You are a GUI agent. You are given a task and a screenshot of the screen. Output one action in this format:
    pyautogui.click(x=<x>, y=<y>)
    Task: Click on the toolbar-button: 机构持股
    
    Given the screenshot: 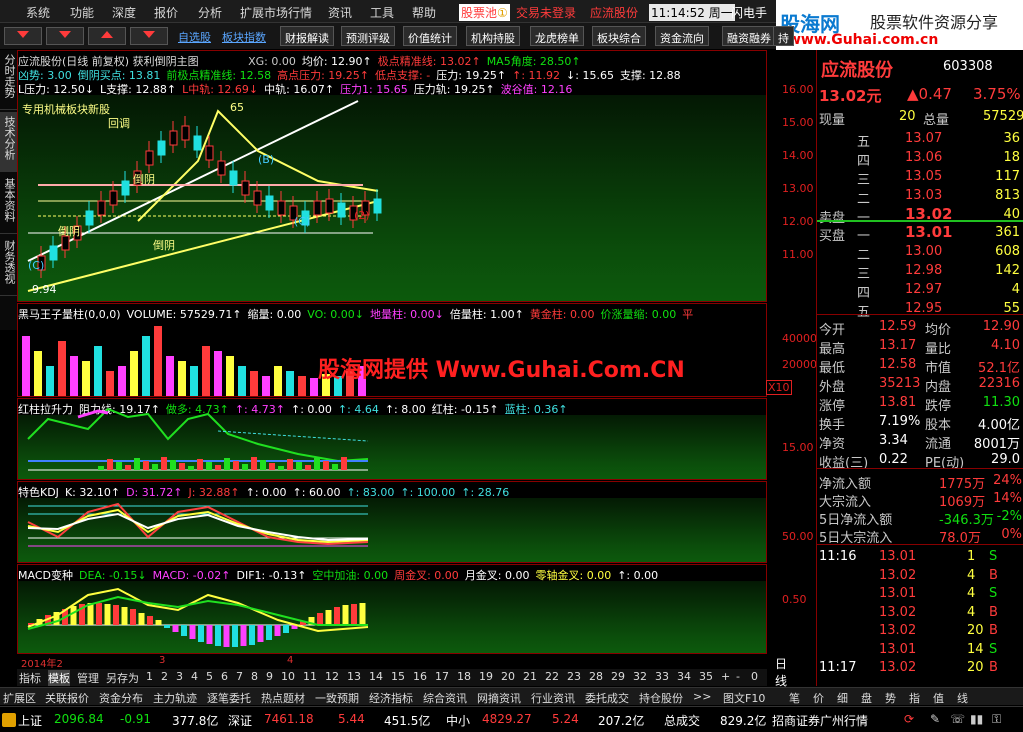 What is the action you would take?
    pyautogui.click(x=493, y=36)
    